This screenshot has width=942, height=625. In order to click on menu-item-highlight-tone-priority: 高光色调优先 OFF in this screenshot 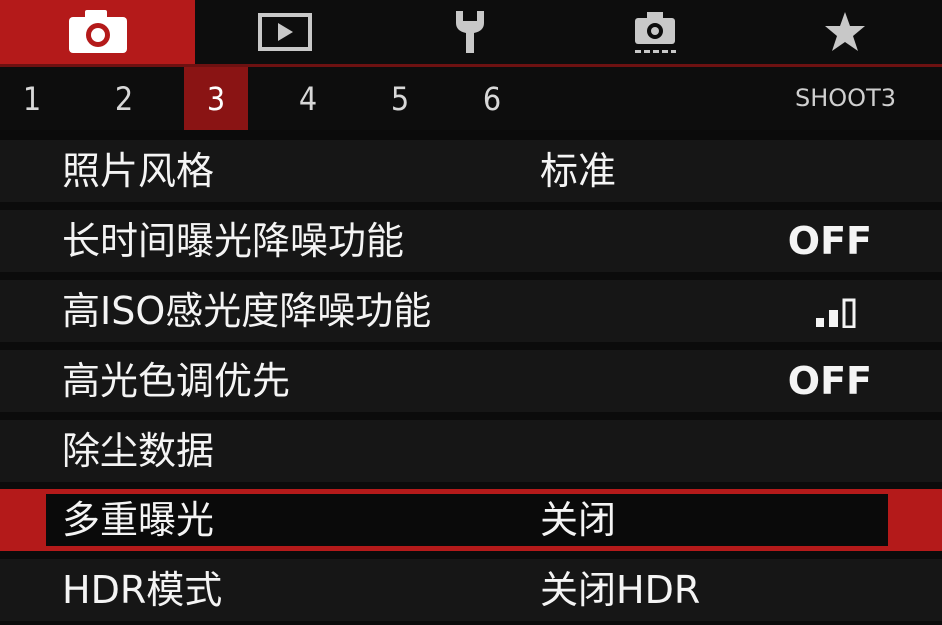, I will do `click(471, 381)`.